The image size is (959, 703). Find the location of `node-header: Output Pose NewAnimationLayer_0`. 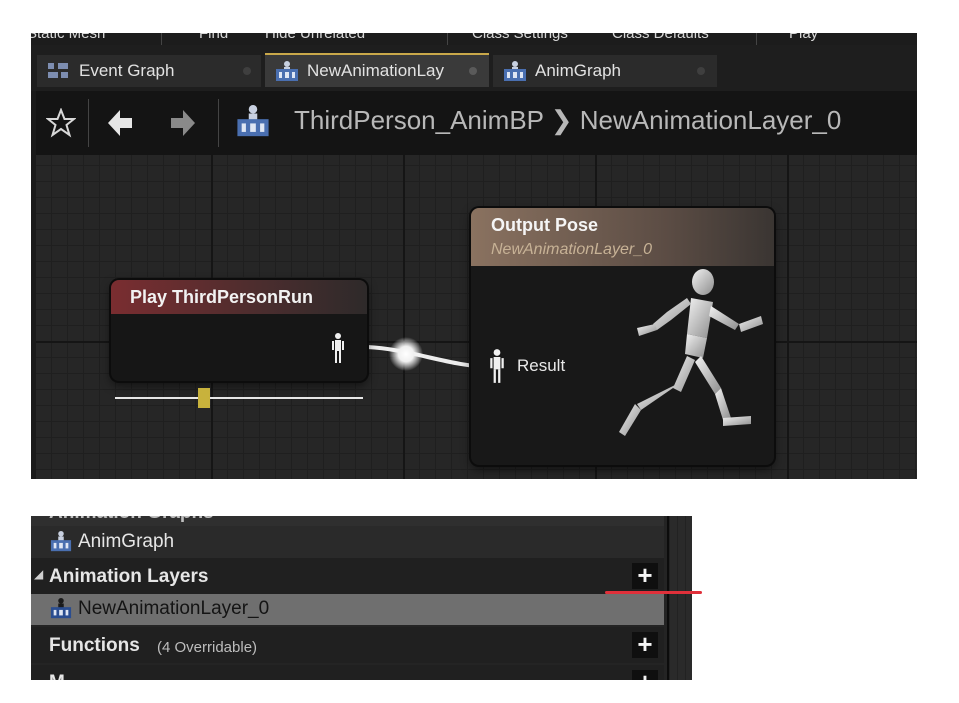

node-header: Output Pose NewAnimationLayer_0 is located at coordinates (622, 237).